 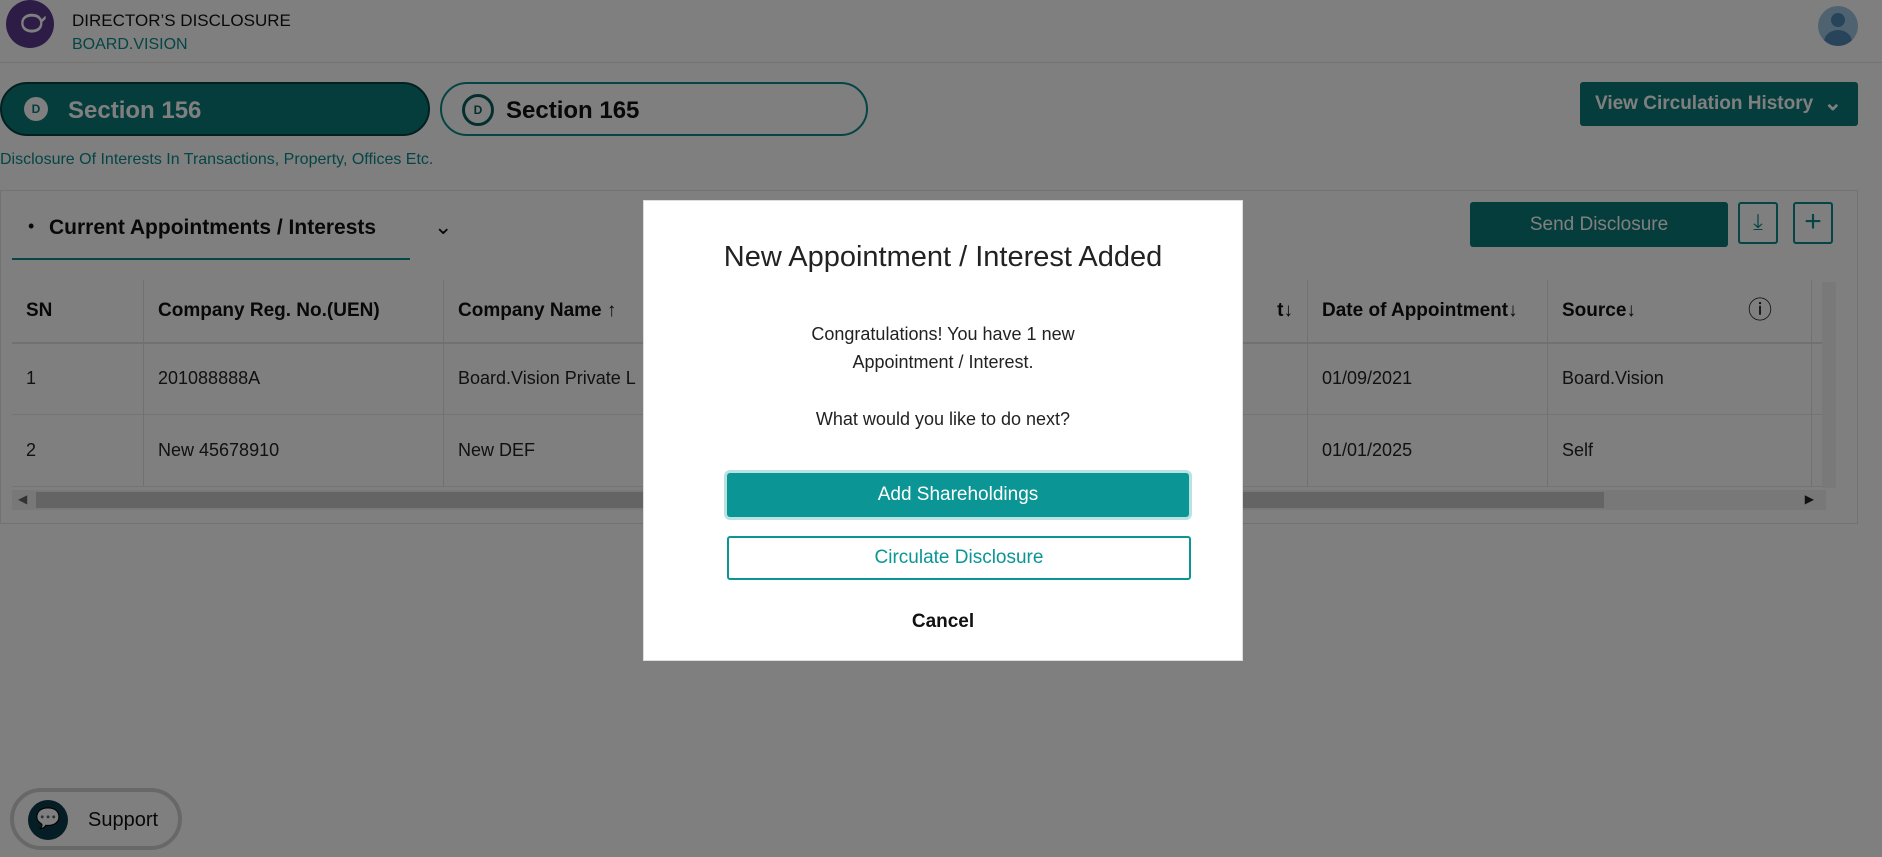 What do you see at coordinates (943, 622) in the screenshot?
I see `cancel-button: Cancel` at bounding box center [943, 622].